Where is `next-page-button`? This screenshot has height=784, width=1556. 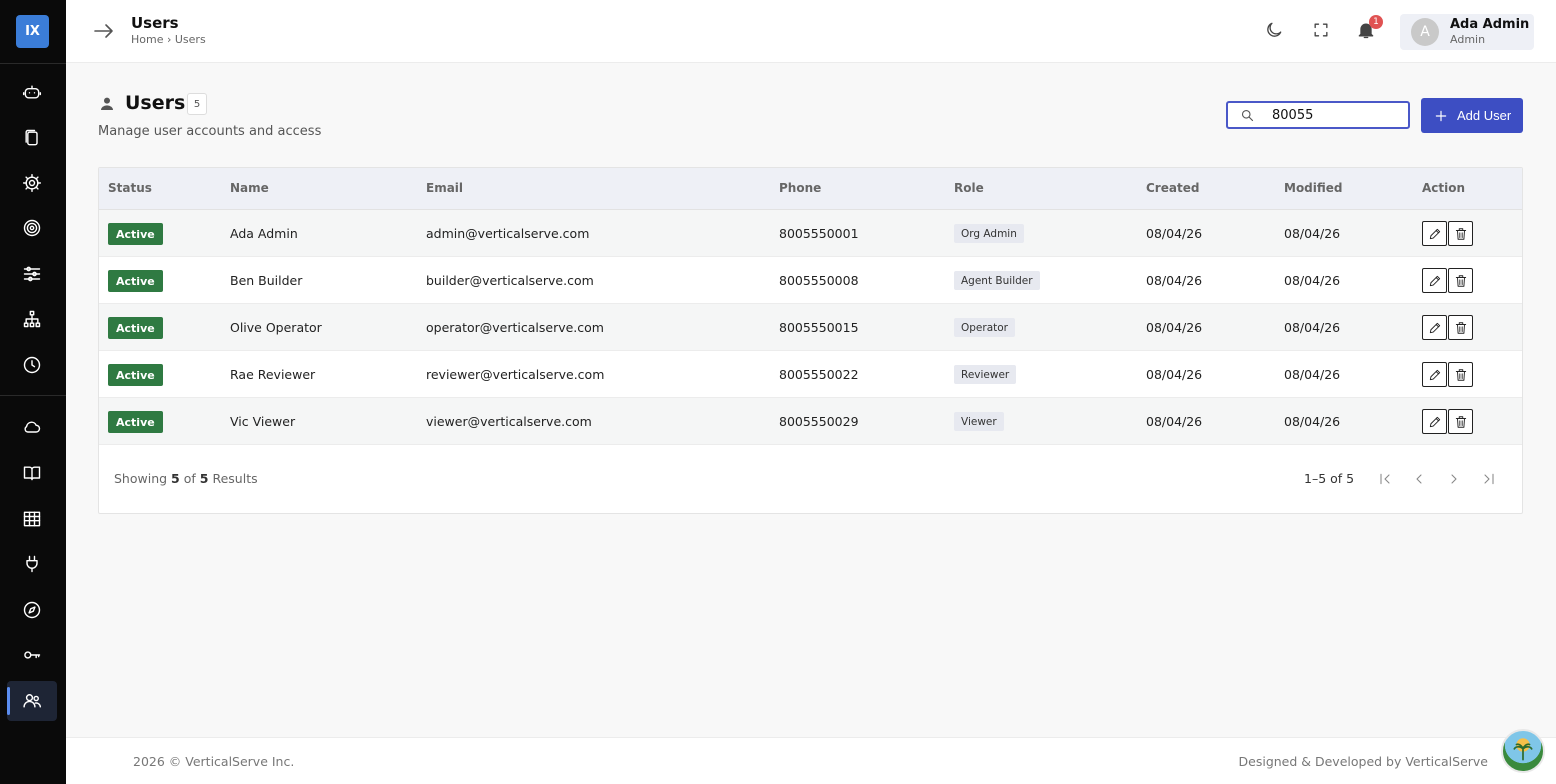 next-page-button is located at coordinates (1454, 479).